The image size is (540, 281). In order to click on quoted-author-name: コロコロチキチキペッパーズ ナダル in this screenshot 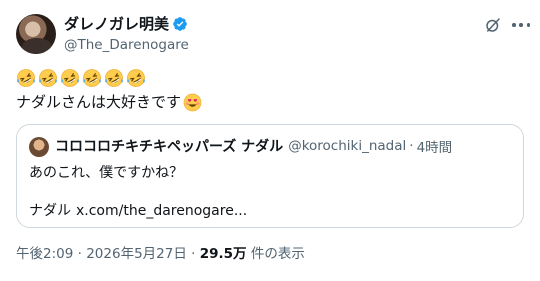, I will do `click(169, 147)`.